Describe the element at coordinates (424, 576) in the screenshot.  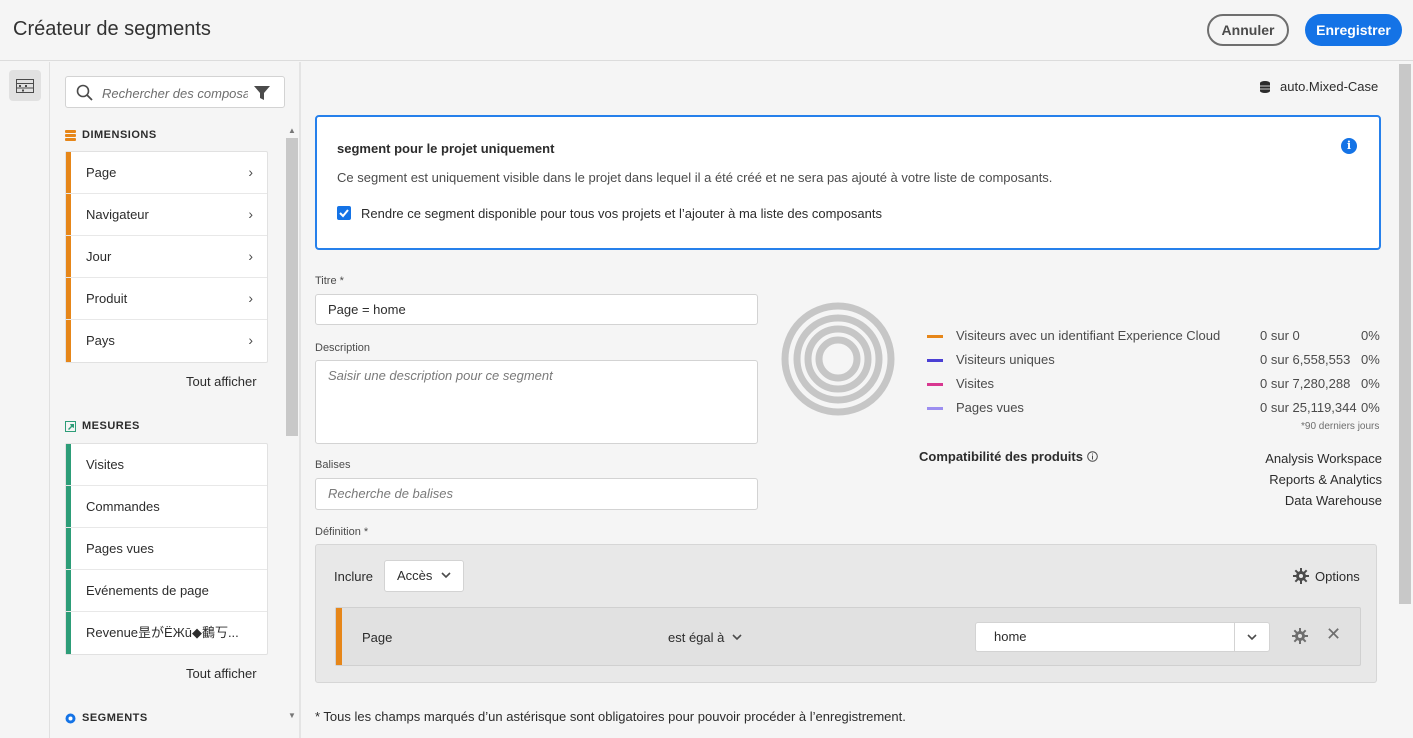
I see `container-type-select: Accès` at that location.